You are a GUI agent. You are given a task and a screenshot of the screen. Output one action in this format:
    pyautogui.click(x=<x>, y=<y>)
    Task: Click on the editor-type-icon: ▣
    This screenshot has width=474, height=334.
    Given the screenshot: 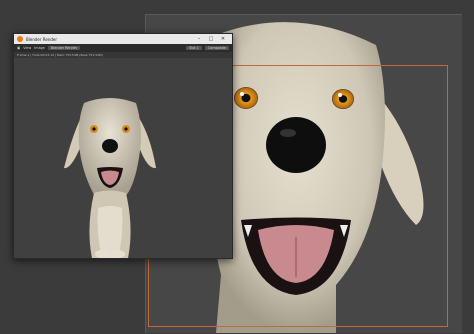 What is the action you would take?
    pyautogui.click(x=18, y=48)
    